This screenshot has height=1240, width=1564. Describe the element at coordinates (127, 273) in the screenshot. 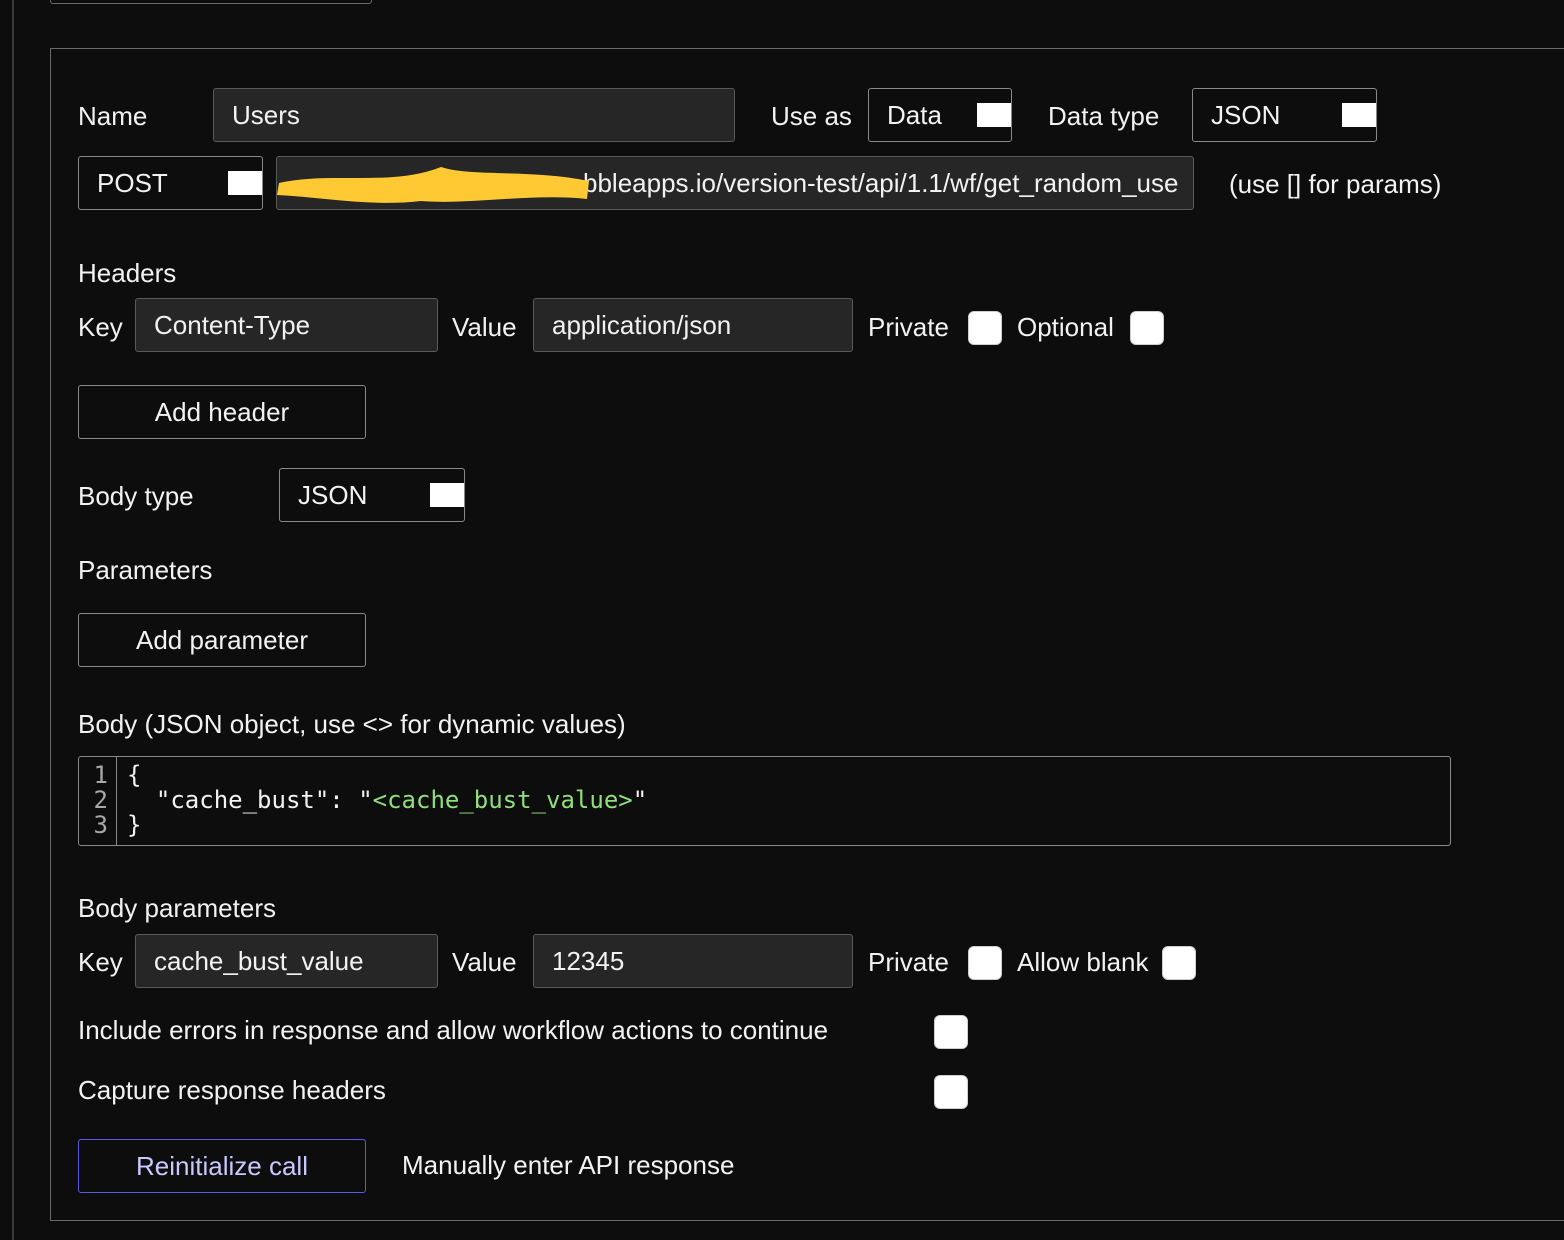

I see `headers-title: Headers` at that location.